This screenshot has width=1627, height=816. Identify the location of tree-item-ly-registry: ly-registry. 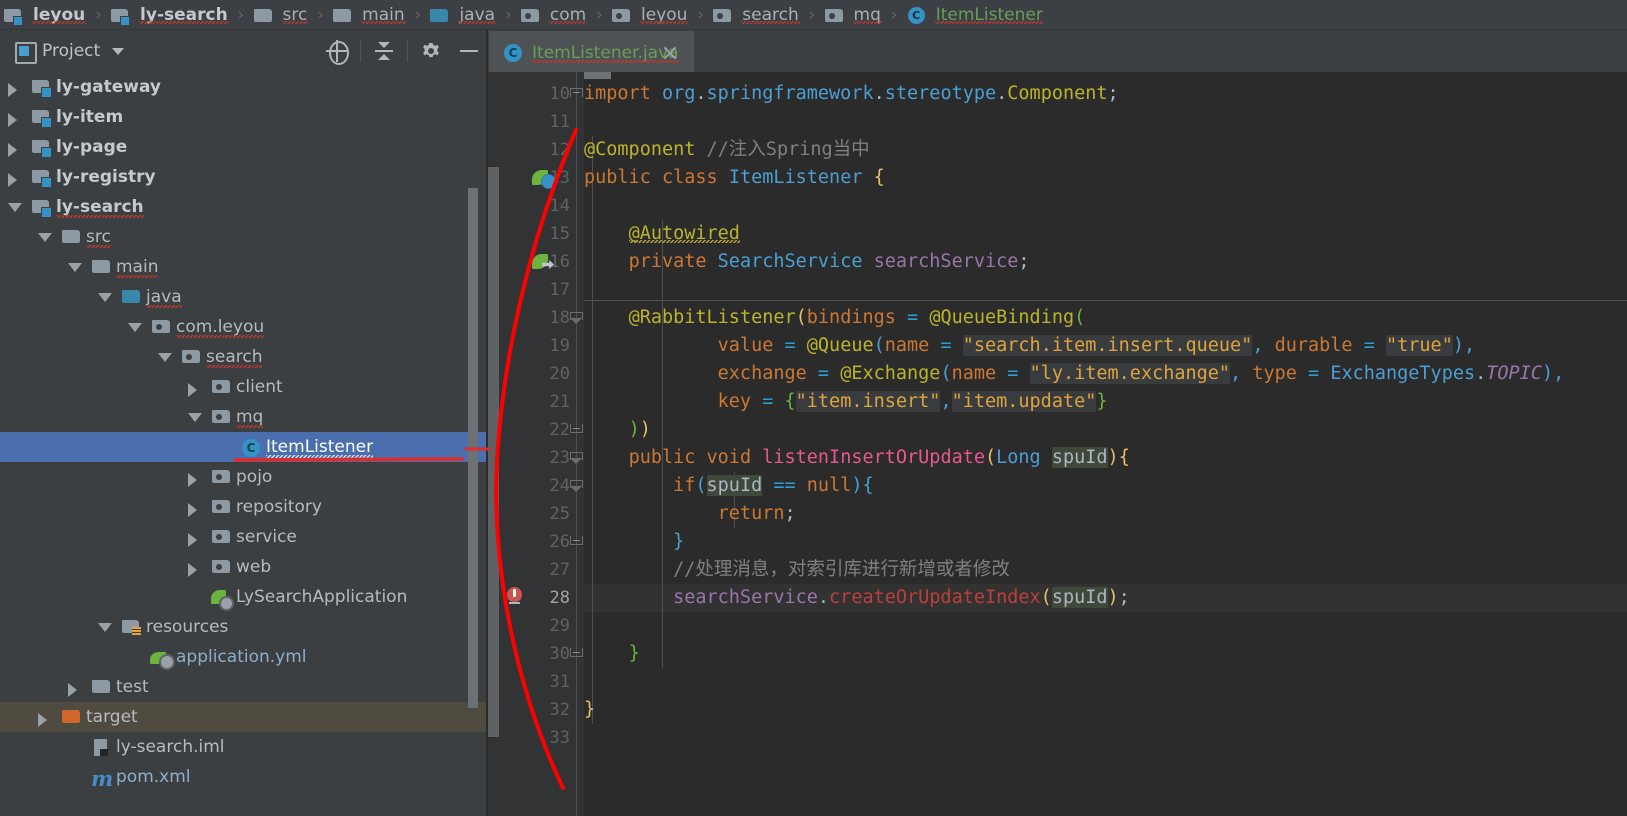
(244, 177).